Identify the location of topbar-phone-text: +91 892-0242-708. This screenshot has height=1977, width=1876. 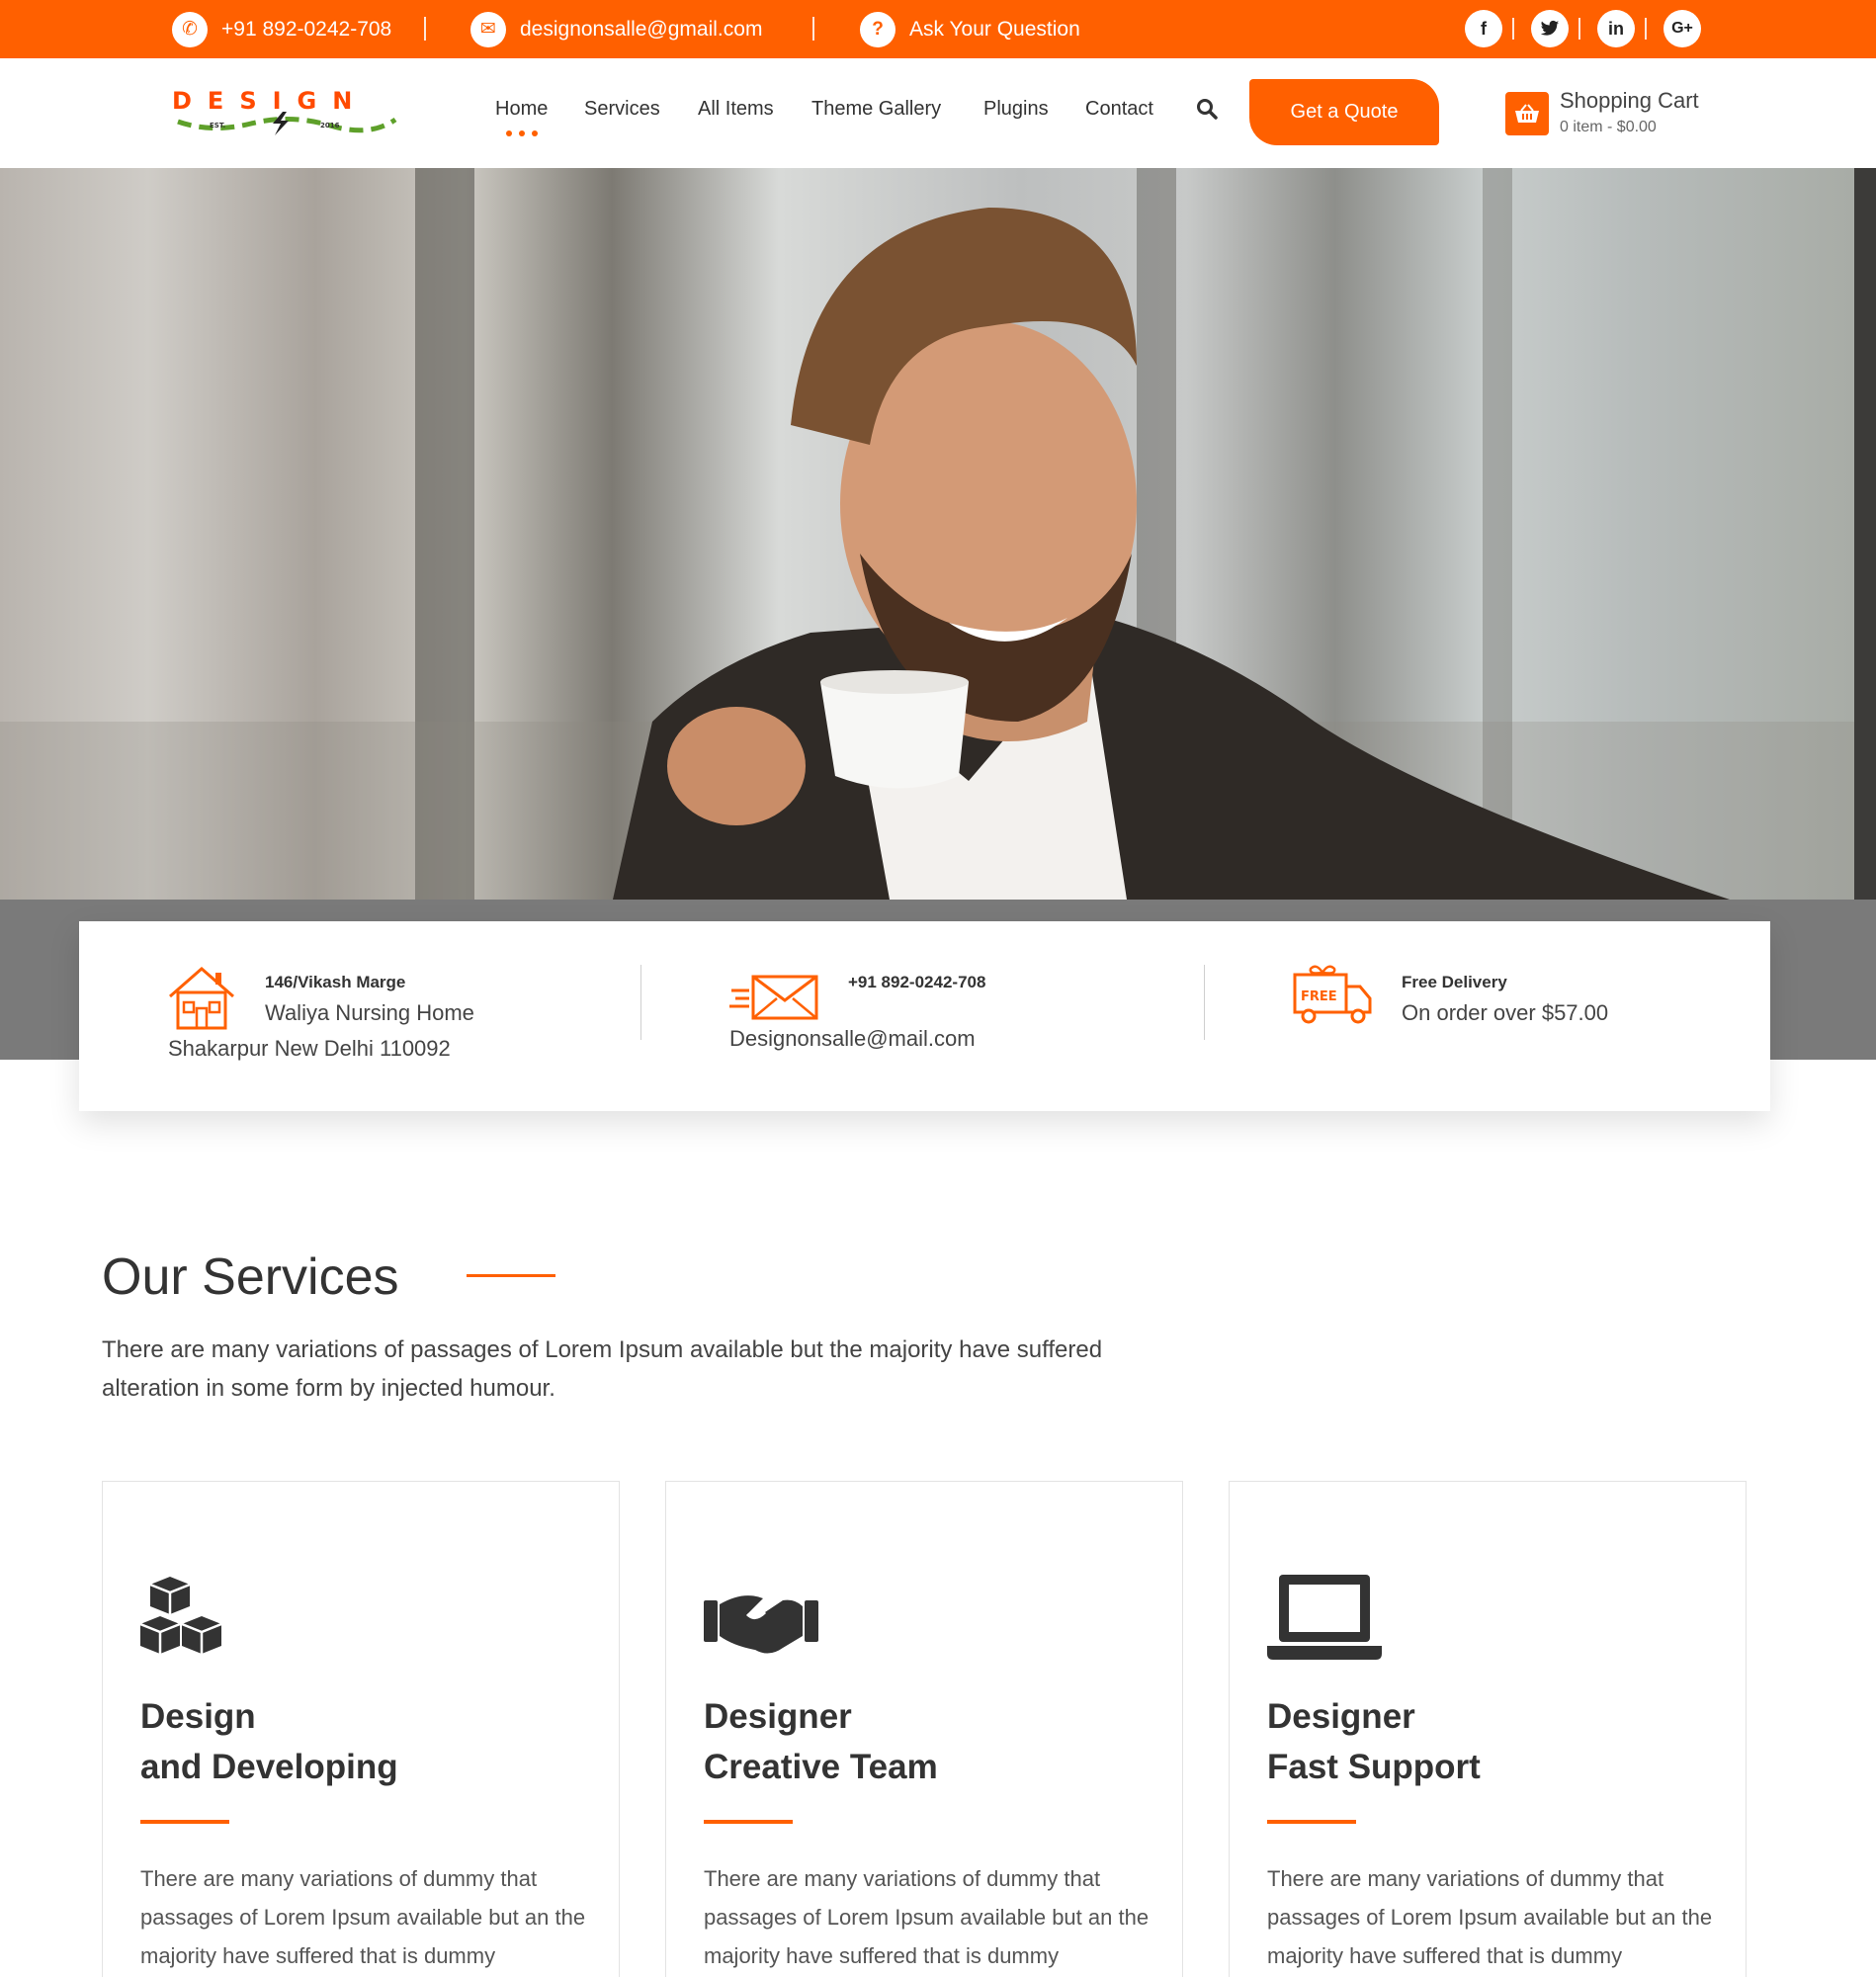
(306, 29).